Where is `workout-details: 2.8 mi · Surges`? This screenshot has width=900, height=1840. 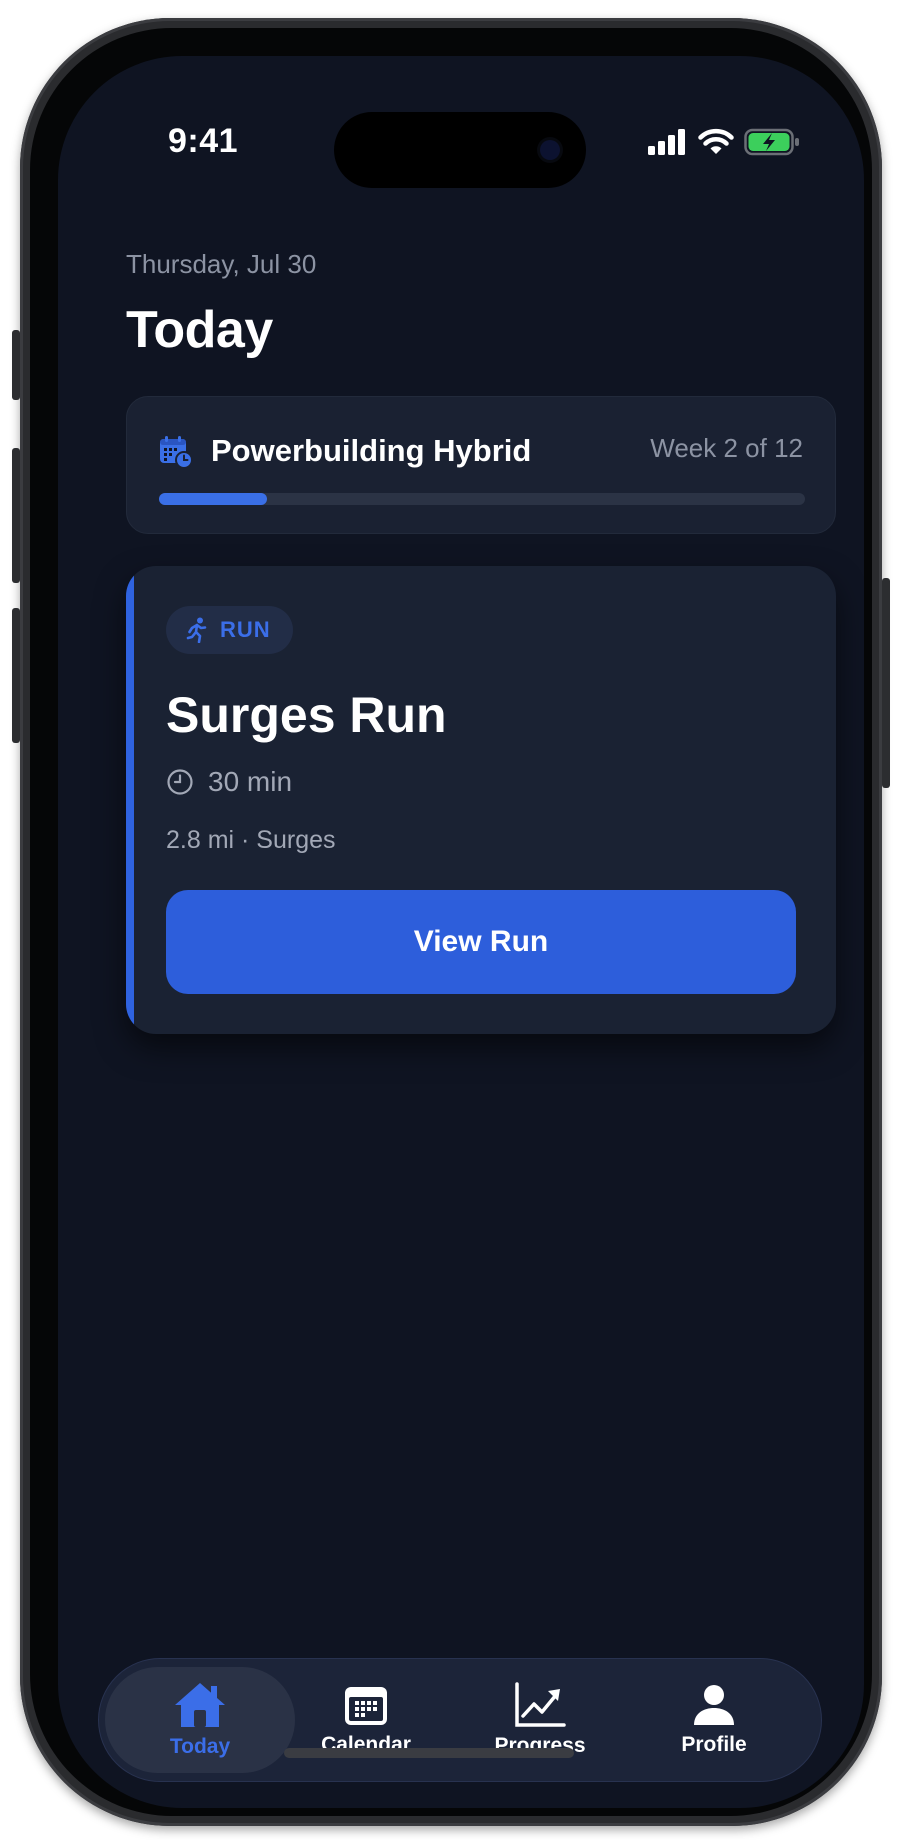 workout-details: 2.8 mi · Surges is located at coordinates (251, 840).